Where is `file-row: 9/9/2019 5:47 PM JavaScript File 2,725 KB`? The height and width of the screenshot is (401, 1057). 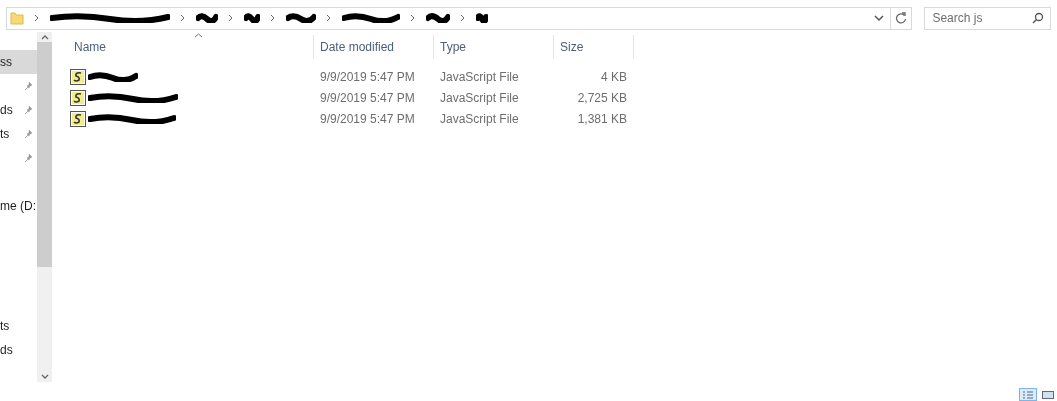
file-row: 9/9/2019 5:47 PM JavaScript File 2,725 KB is located at coordinates (556, 97).